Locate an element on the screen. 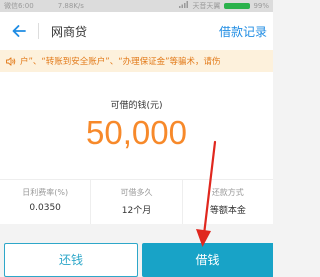 This screenshot has width=320, height=277. fraud-notice-bar: 户”、“转账到安全账户”、“办理保证金”等骗术，请伤 is located at coordinates (136, 61).